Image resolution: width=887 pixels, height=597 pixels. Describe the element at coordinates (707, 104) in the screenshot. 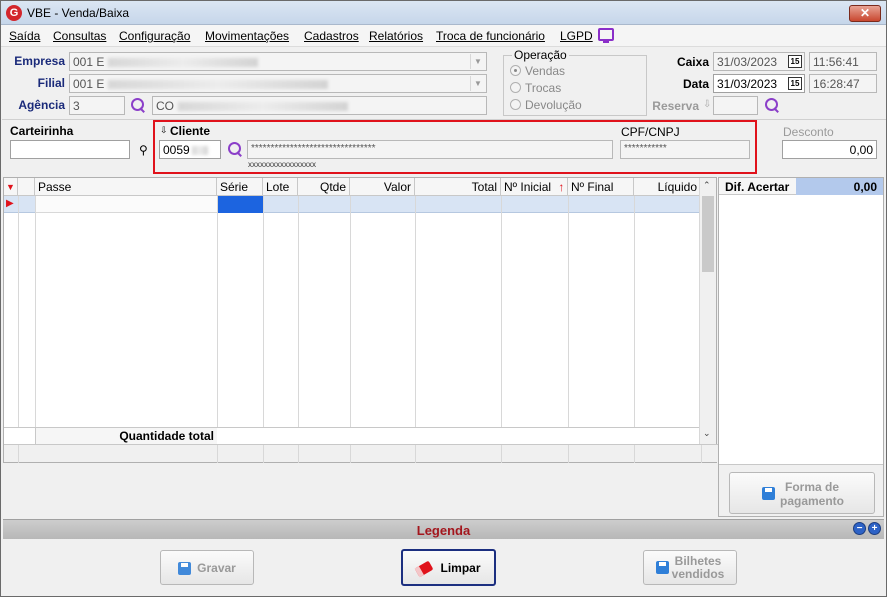

I see `sort-arrow-icon: ⇩` at that location.